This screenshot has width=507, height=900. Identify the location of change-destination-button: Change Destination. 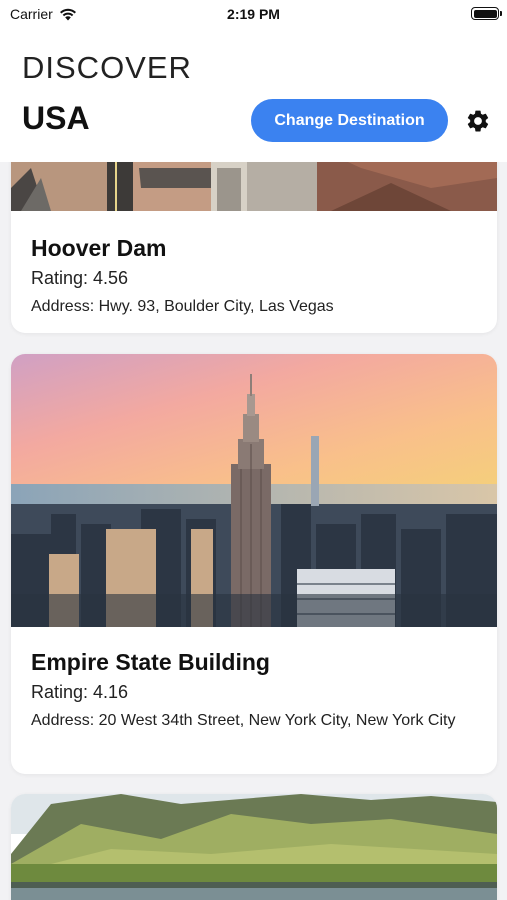
(349, 120).